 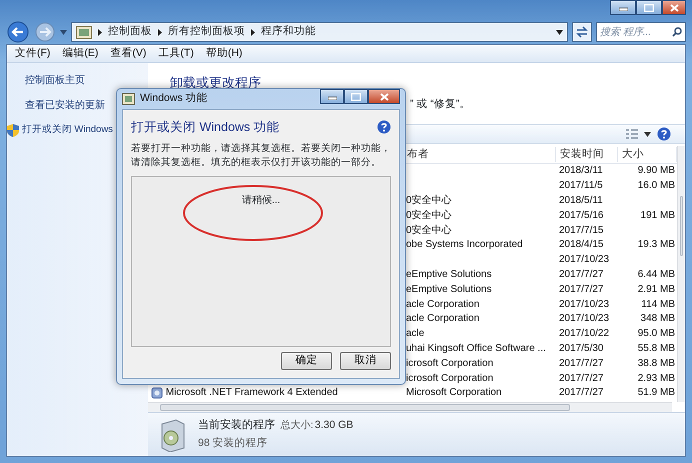 What do you see at coordinates (261, 156) in the screenshot?
I see `dialog-description: 若要打开一种功能，请选择其复选框。若要关闭一种功能，请清除其复选框。填充的框表示仅打开该功能的一部分。` at bounding box center [261, 156].